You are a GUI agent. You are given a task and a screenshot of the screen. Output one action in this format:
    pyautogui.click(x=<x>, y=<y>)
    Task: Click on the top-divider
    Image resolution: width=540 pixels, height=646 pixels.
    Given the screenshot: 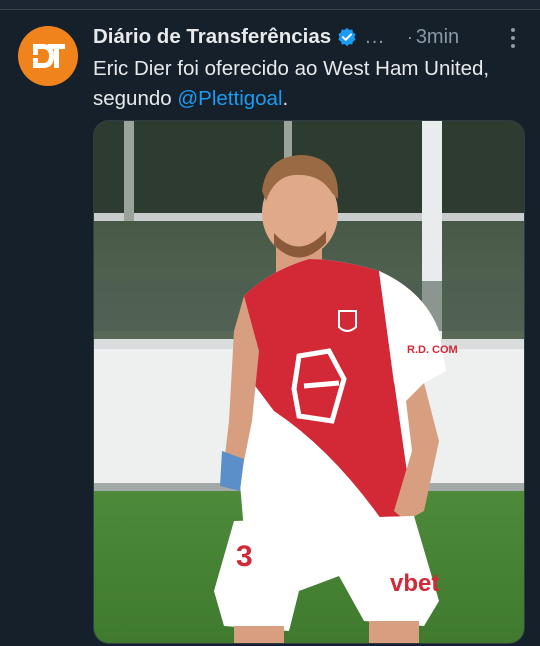 What is the action you would take?
    pyautogui.click(x=270, y=5)
    